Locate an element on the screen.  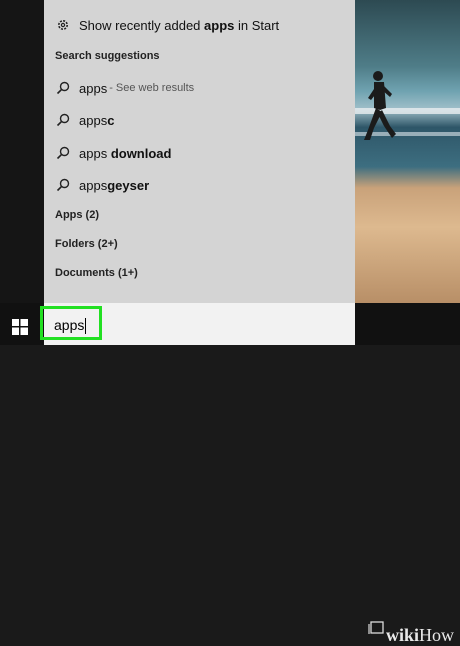
apps-category: Apps (2) is located at coordinates (77, 215).